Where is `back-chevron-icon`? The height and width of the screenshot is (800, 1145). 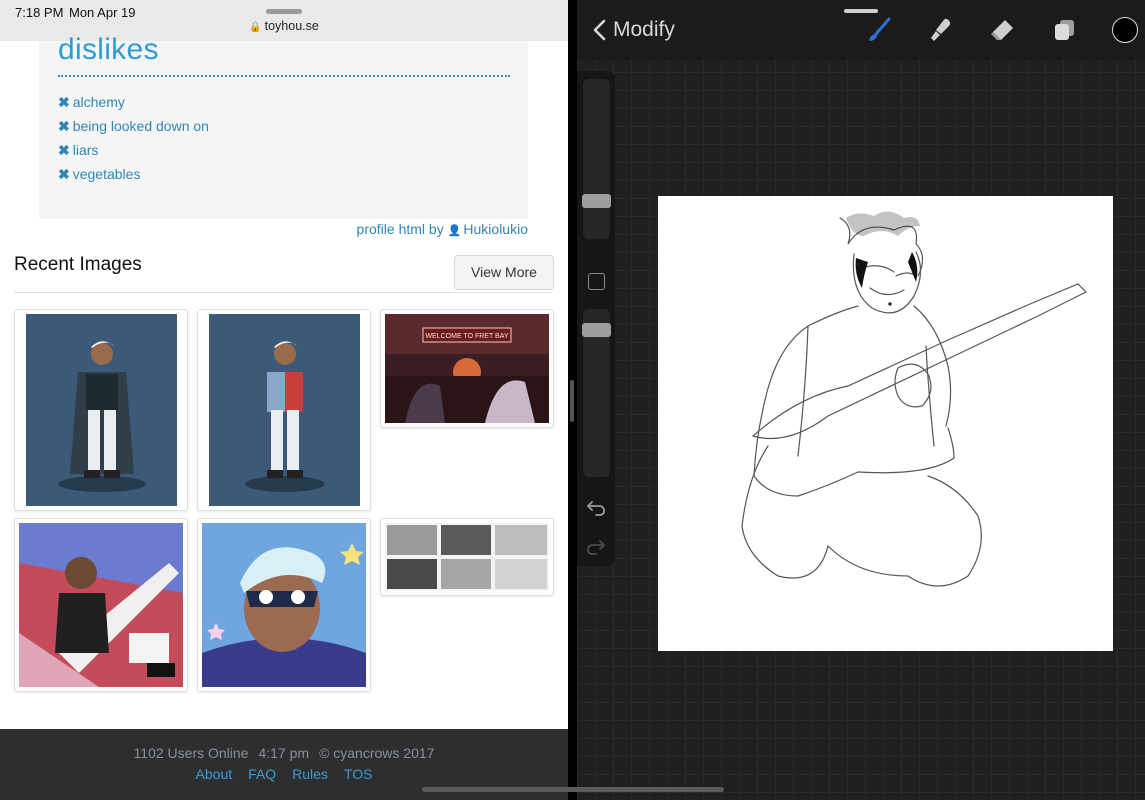
back-chevron-icon is located at coordinates (600, 30).